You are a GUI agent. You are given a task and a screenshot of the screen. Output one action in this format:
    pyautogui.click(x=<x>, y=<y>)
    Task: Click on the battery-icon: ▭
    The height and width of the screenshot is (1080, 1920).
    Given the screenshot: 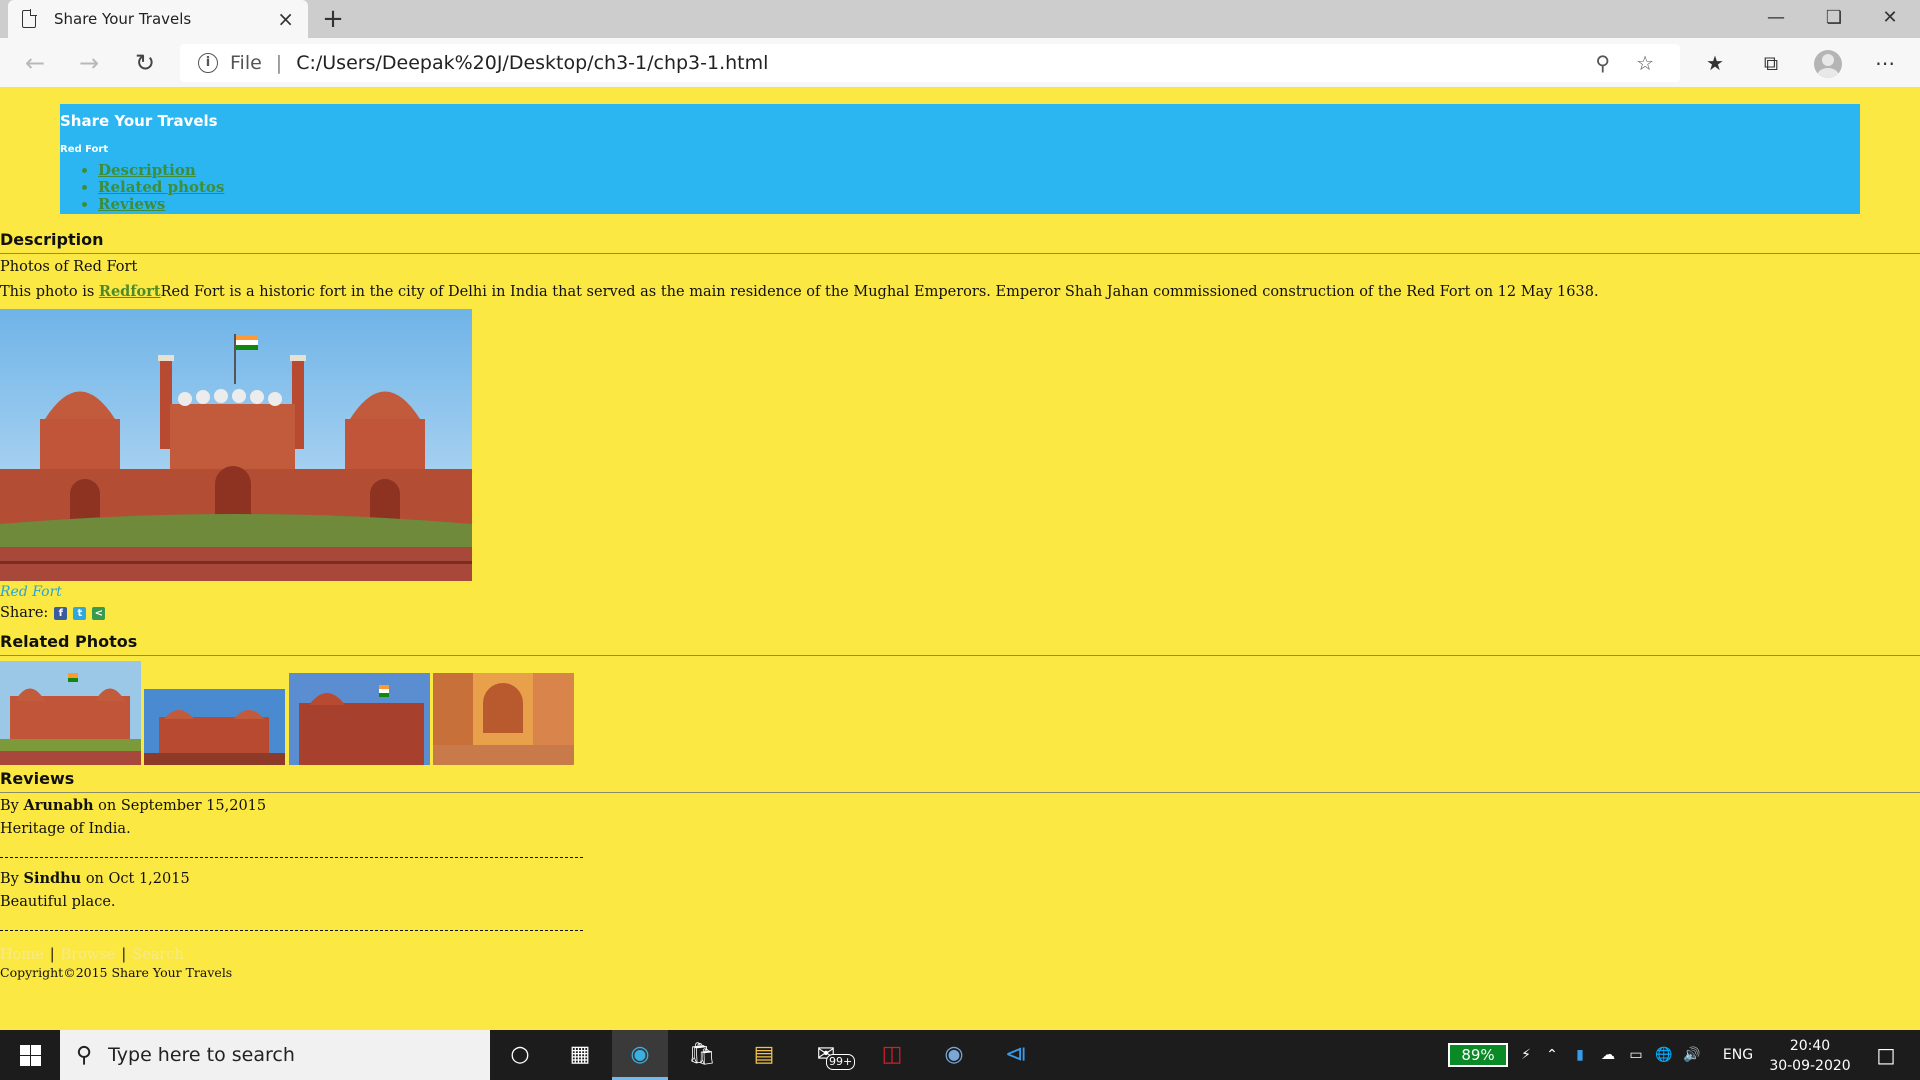 What is the action you would take?
    pyautogui.click(x=1636, y=1055)
    